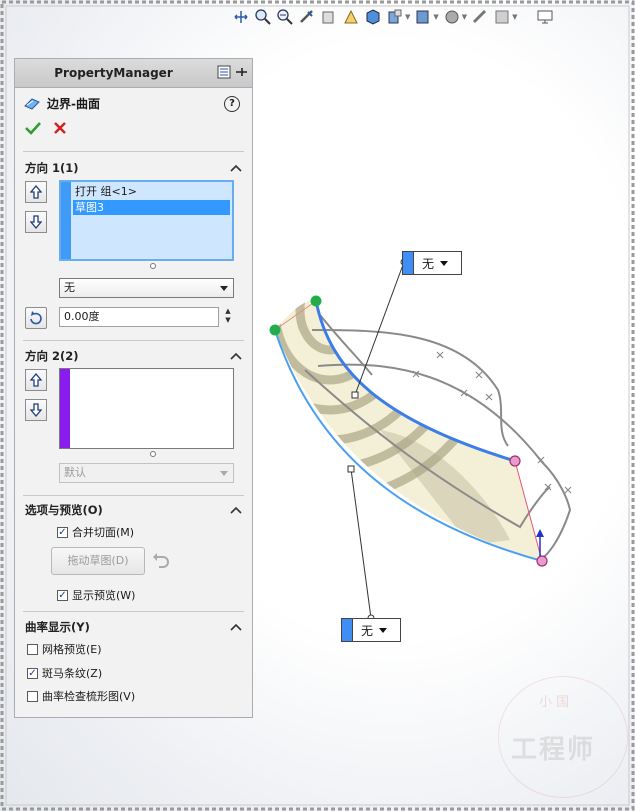 The image size is (635, 811). I want to click on direction1-tangency-callout-bottom: 无, so click(371, 630).